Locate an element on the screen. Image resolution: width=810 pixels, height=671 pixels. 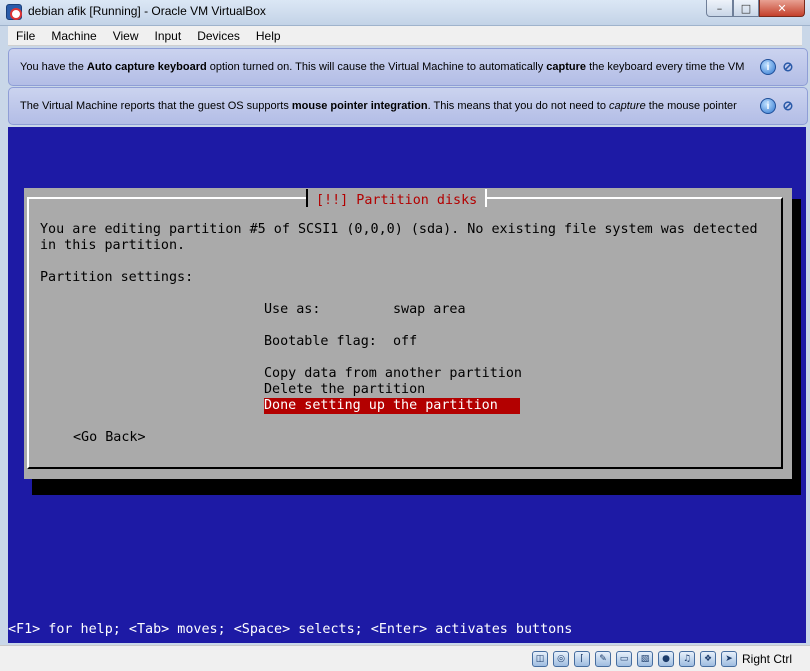
menu-file: File is located at coordinates (25, 36).